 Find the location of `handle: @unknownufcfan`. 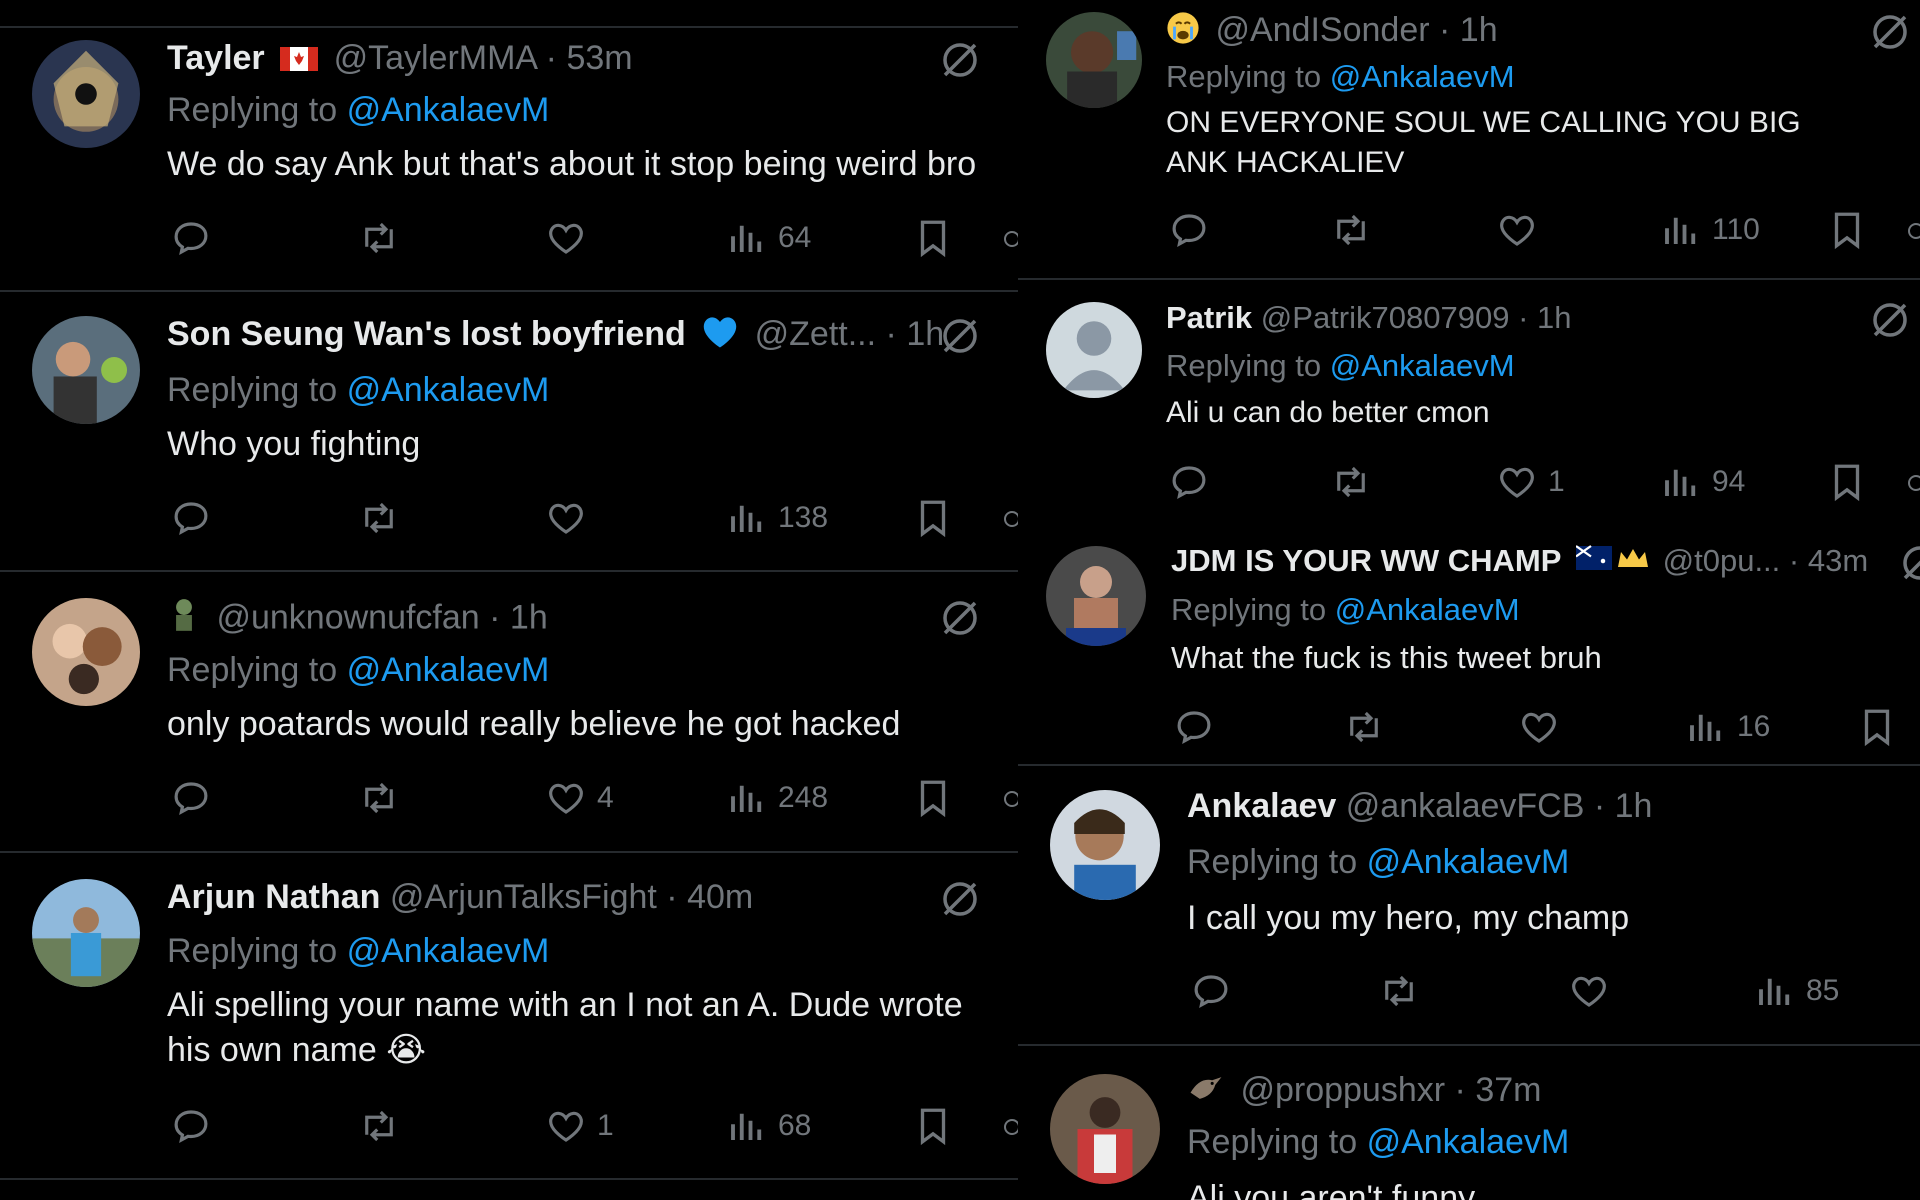

handle: @unknownufcfan is located at coordinates (347, 617).